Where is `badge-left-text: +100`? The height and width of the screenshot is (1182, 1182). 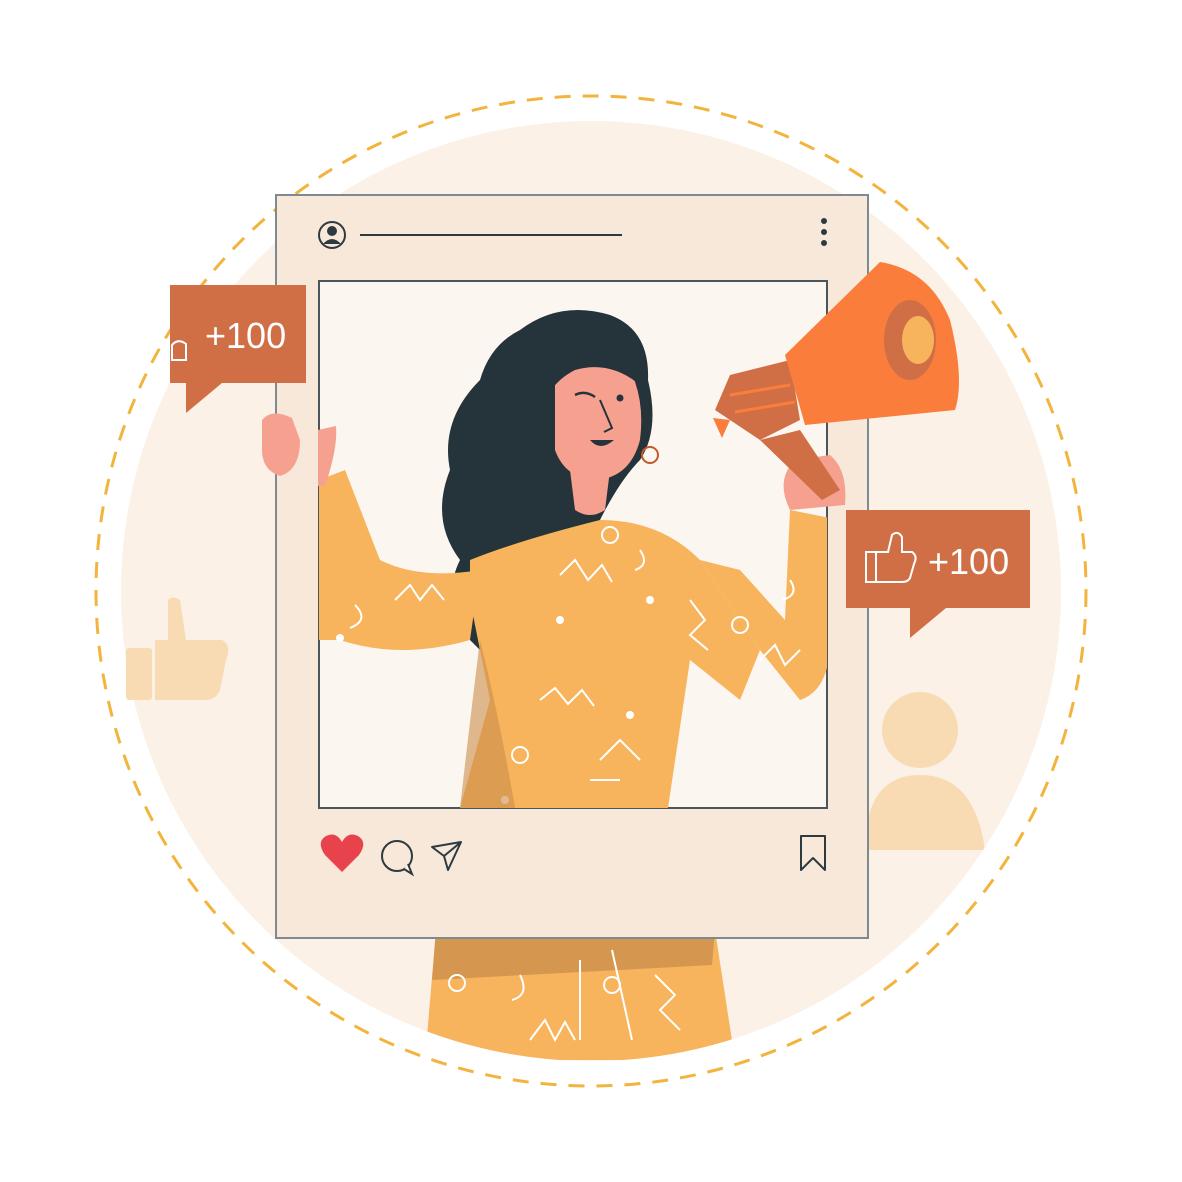 badge-left-text: +100 is located at coordinates (245, 335).